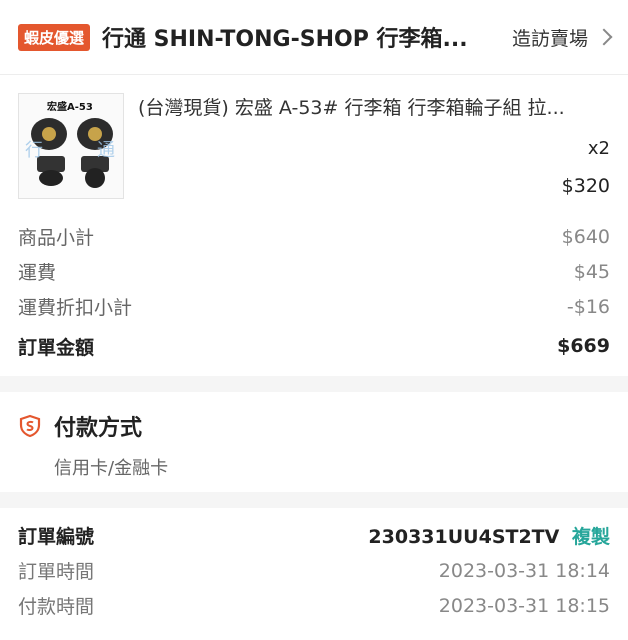 The image size is (628, 640). What do you see at coordinates (75, 308) in the screenshot?
I see `shipping-discount-label: 運費折扣小計` at bounding box center [75, 308].